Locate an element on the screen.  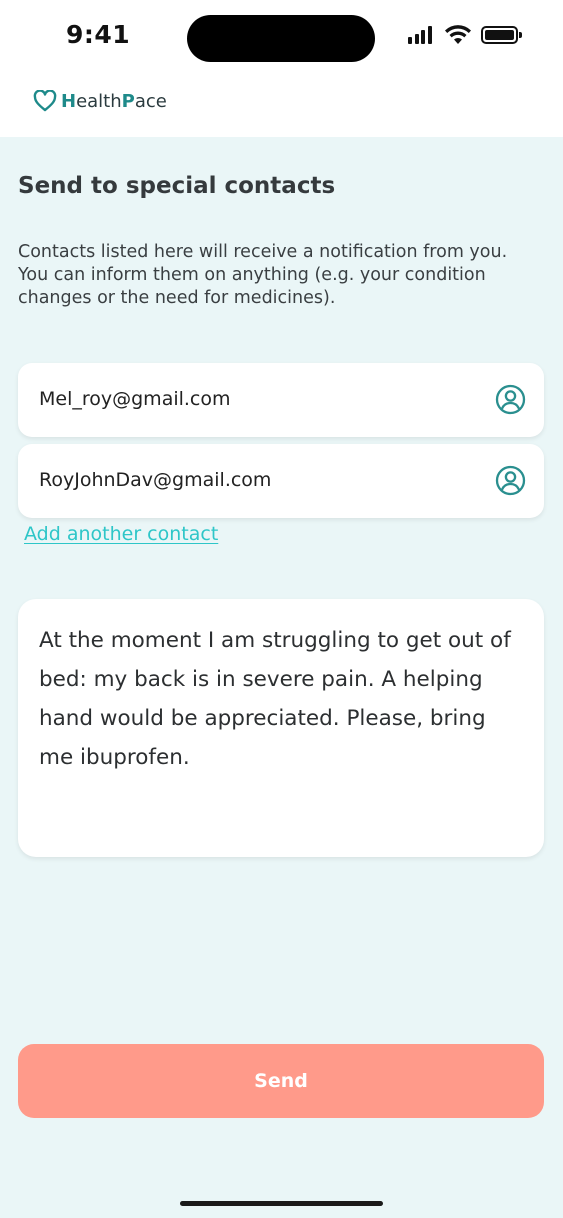
page-title: Send to special contacts is located at coordinates (177, 186).